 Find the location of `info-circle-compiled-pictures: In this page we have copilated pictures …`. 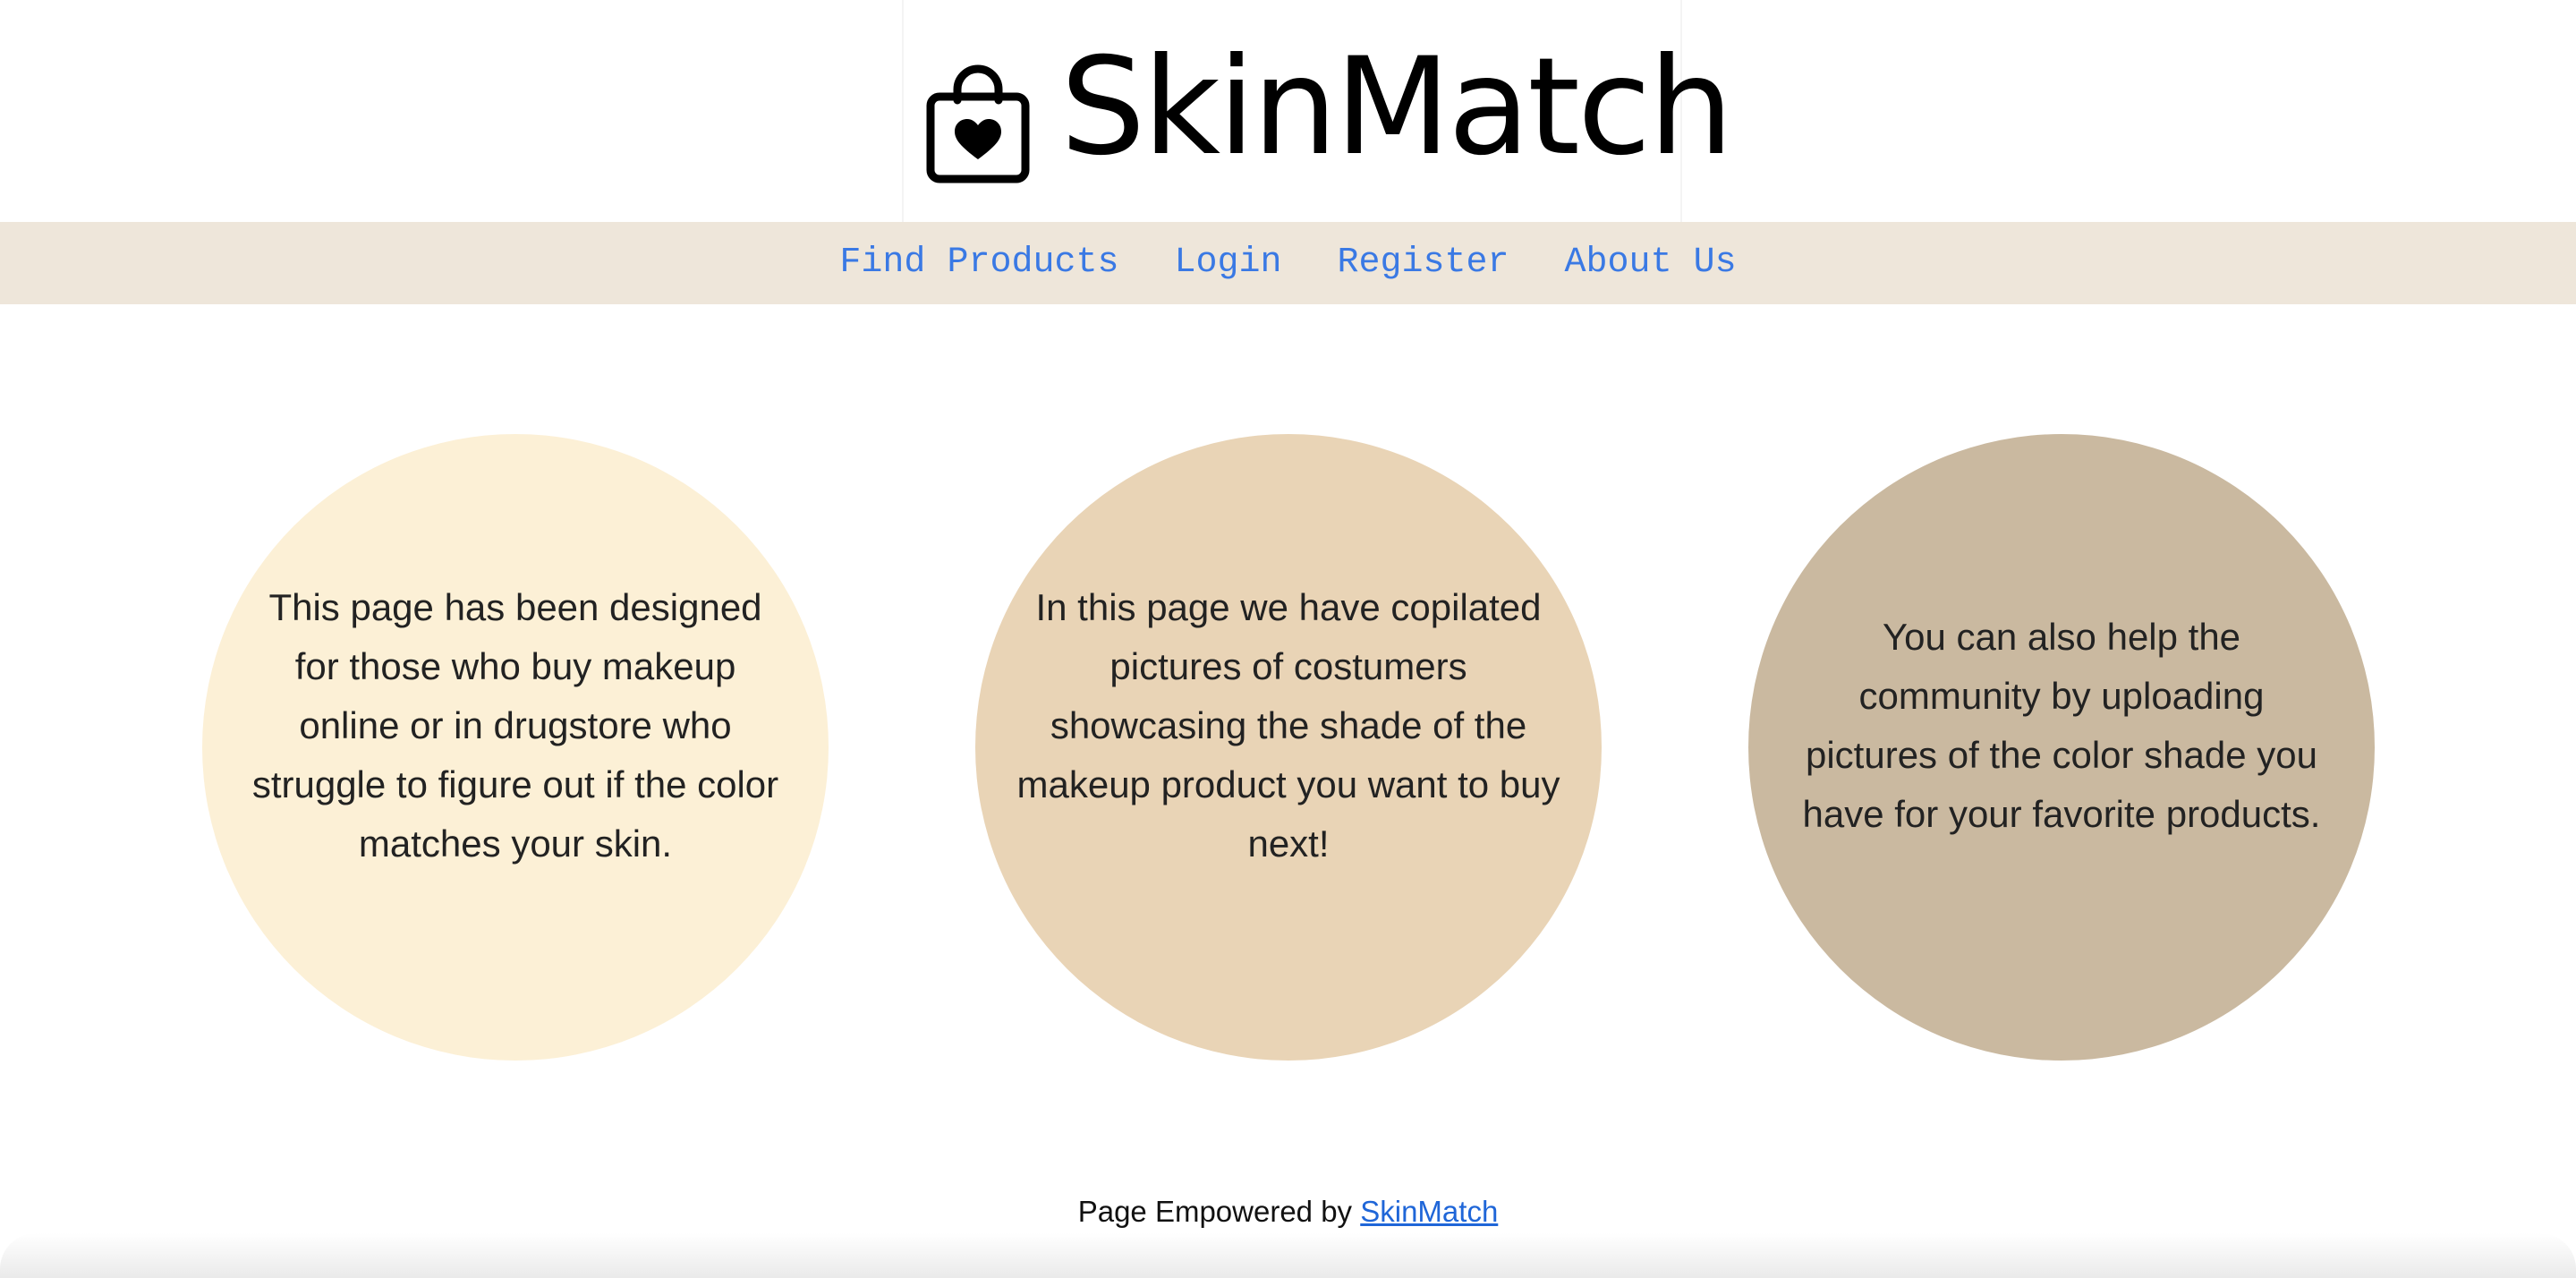

info-circle-compiled-pictures: In this page we have copilated pictures … is located at coordinates (1288, 747).